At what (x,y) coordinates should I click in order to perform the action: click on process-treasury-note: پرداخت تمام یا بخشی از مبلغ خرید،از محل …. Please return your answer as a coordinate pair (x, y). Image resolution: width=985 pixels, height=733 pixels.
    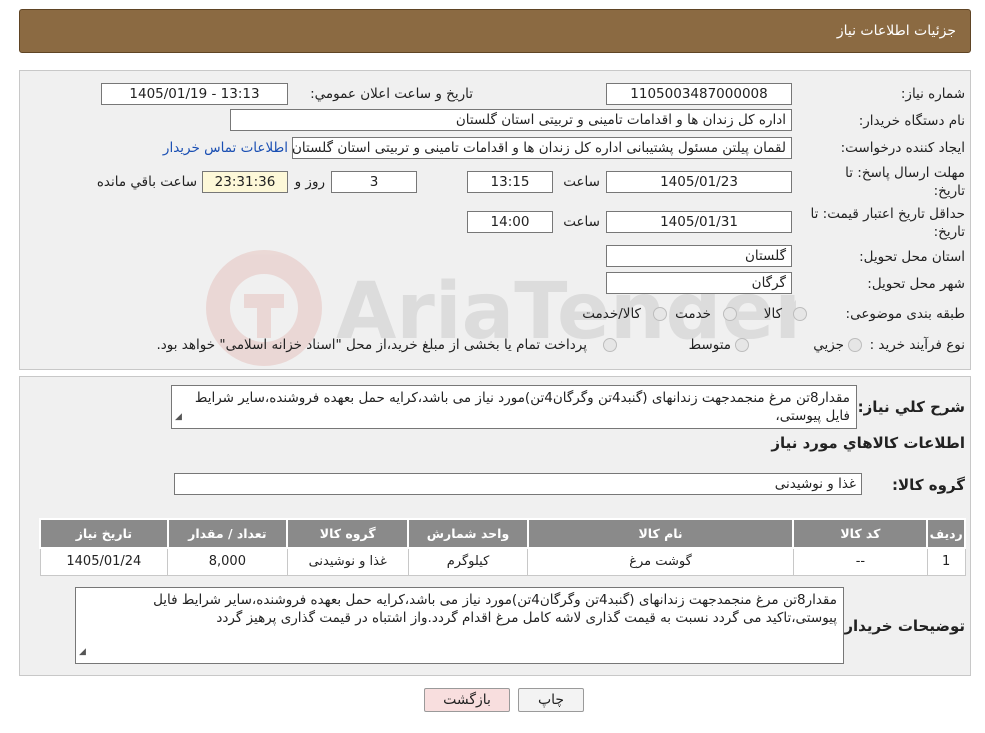
    Looking at the image, I should click on (371, 345).